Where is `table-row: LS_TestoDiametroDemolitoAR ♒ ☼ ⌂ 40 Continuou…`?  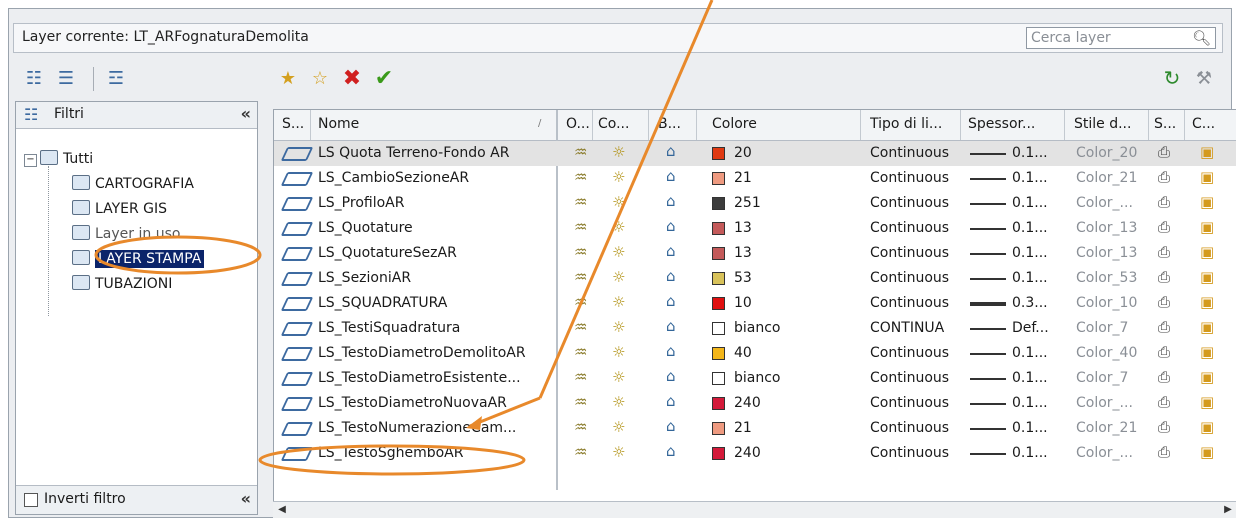
table-row: LS_TestoDiametroDemolitoAR ♒ ☼ ⌂ 40 Continuou… is located at coordinates (755, 353).